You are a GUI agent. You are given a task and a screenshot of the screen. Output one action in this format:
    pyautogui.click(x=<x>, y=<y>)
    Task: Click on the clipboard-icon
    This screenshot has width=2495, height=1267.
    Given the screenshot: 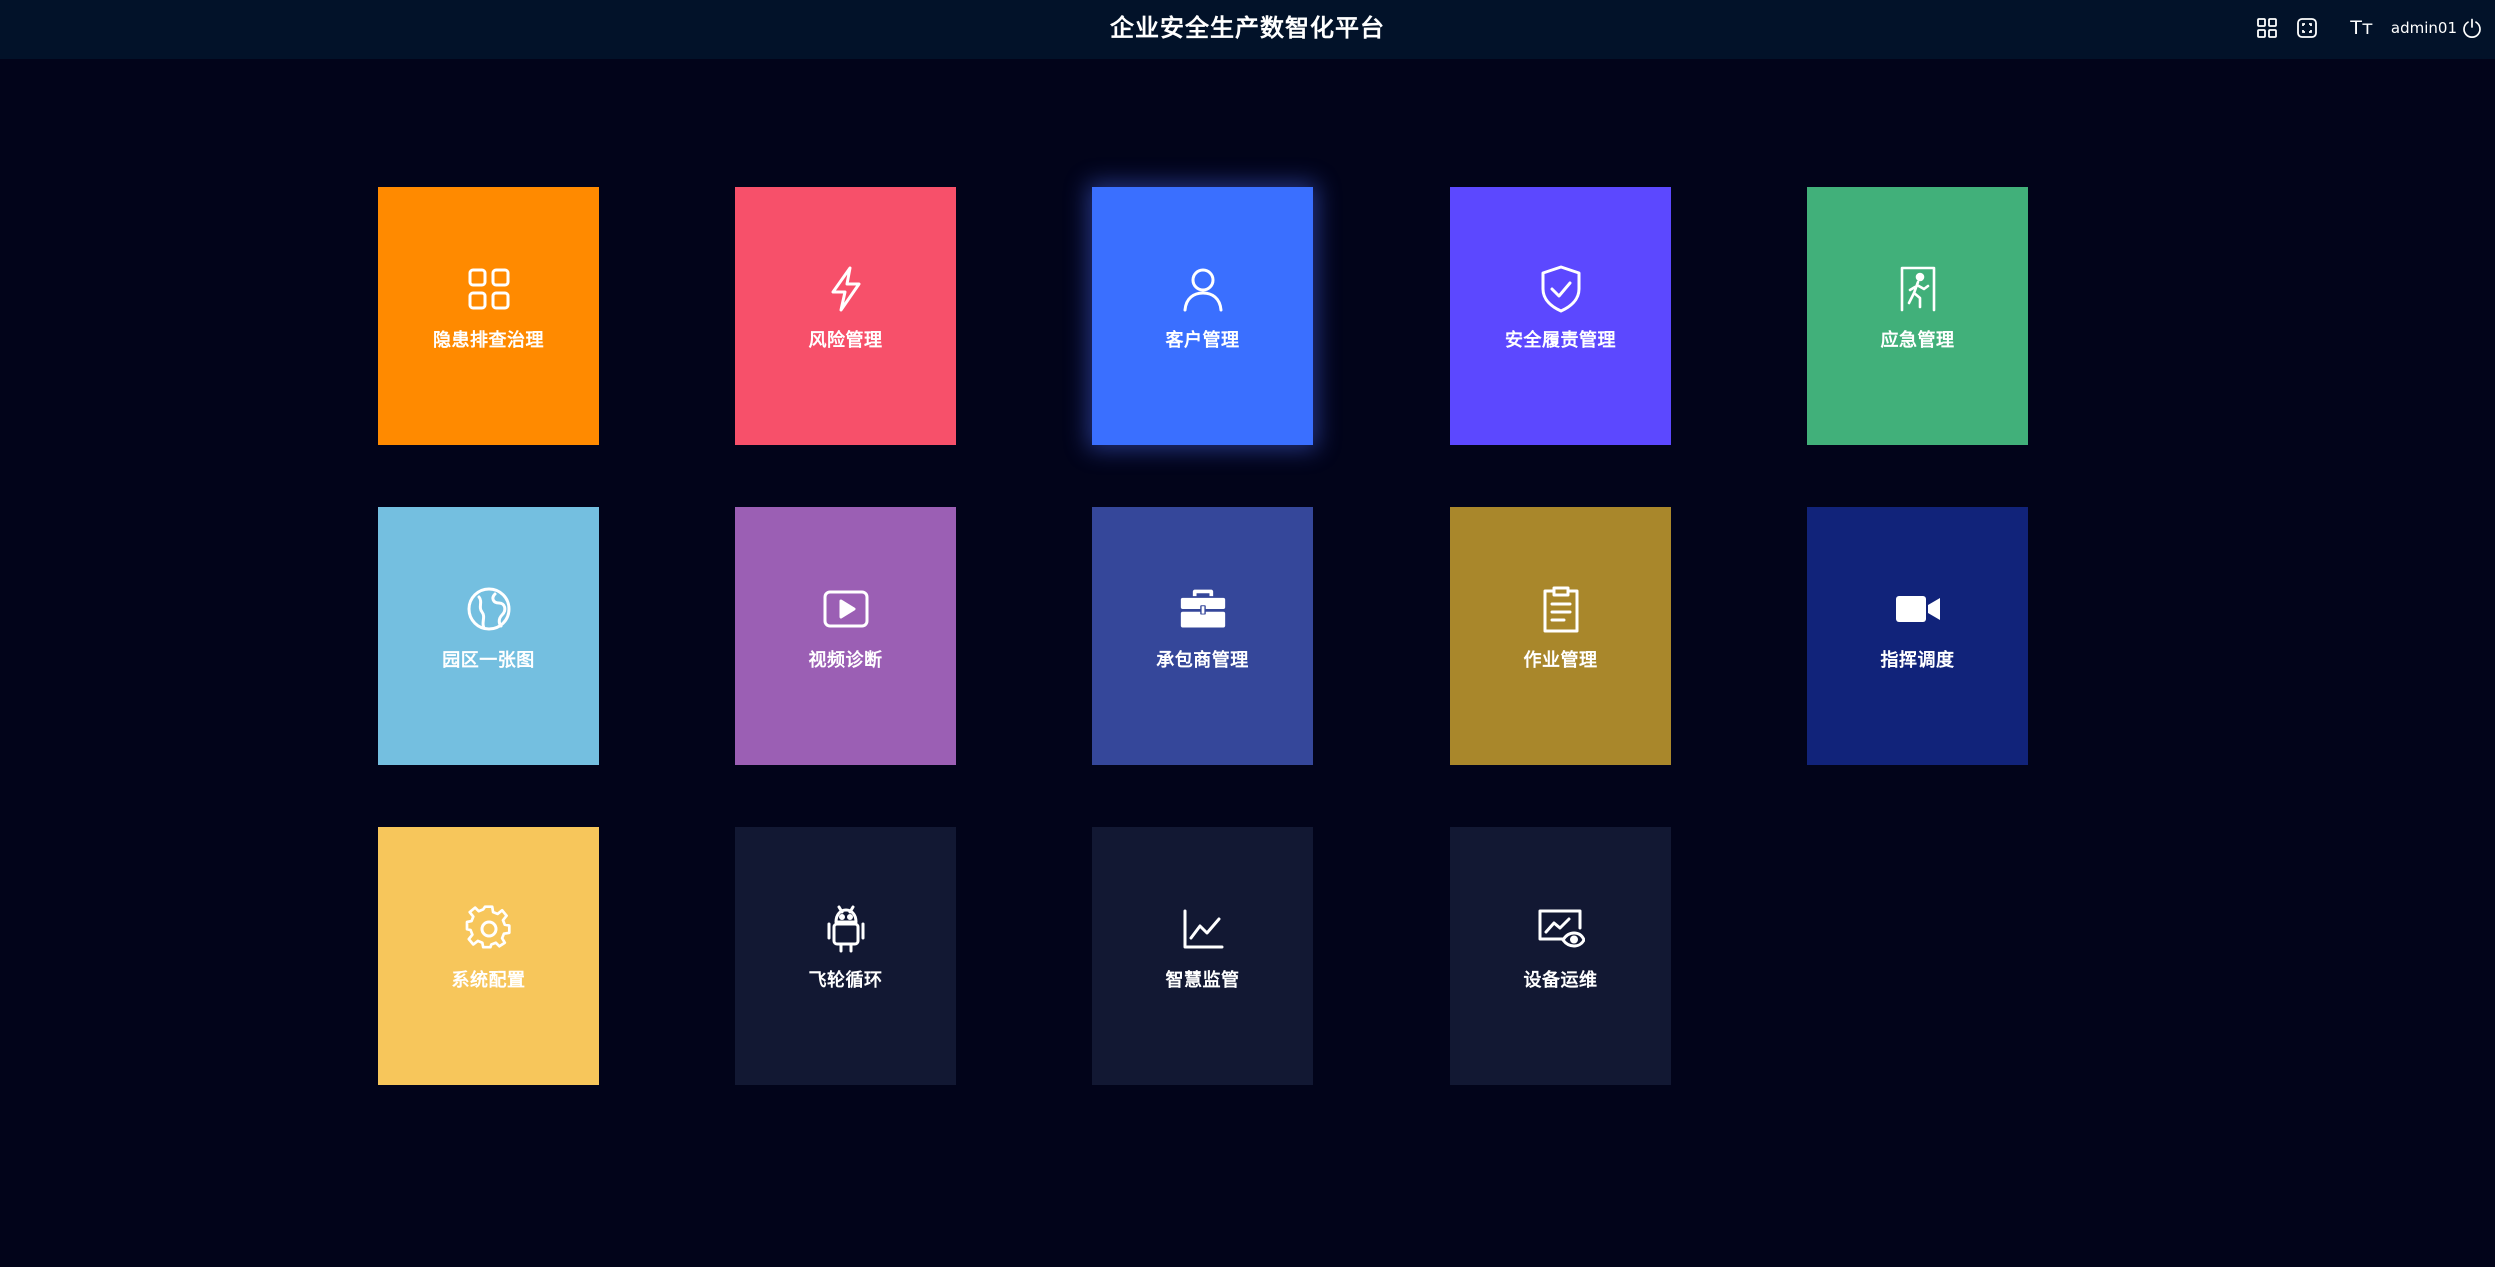 What is the action you would take?
    pyautogui.click(x=1561, y=609)
    